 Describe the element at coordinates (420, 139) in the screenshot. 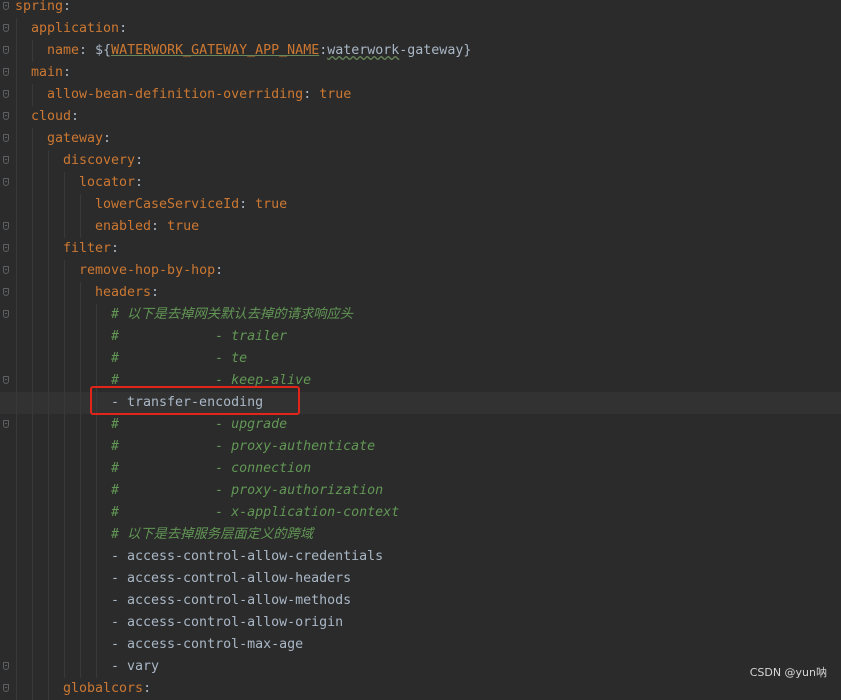

I see `line-gateway: gateway:` at that location.